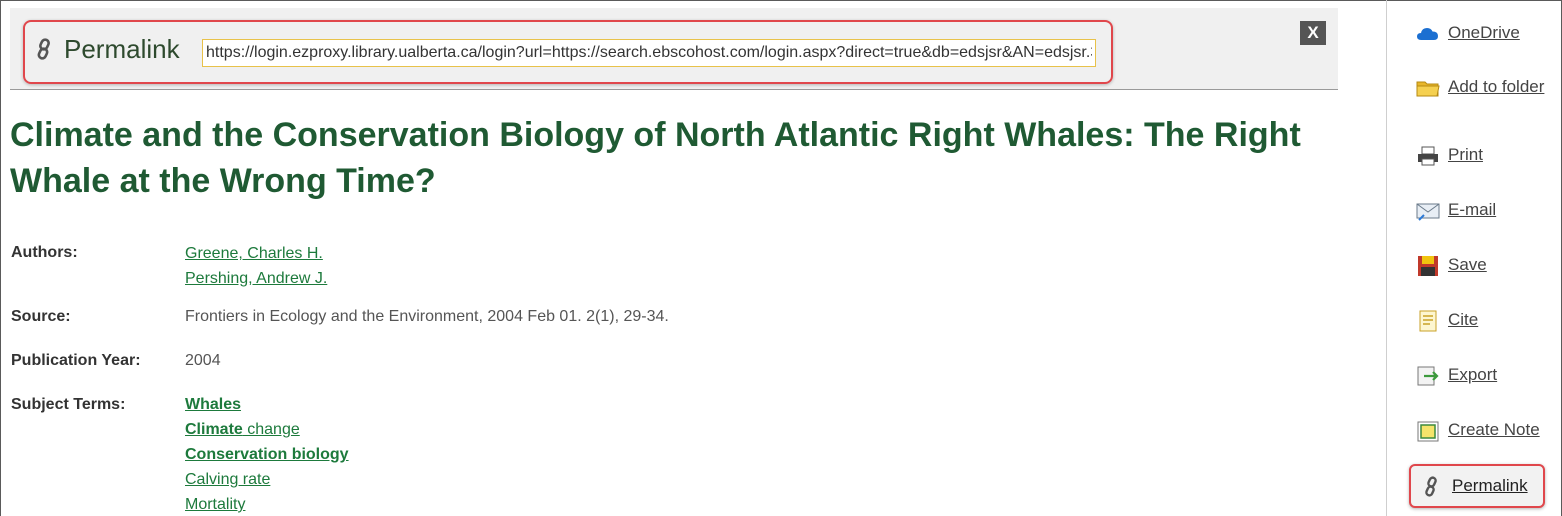 The image size is (1562, 516). I want to click on tool-permalink: Permalink, so click(1486, 487).